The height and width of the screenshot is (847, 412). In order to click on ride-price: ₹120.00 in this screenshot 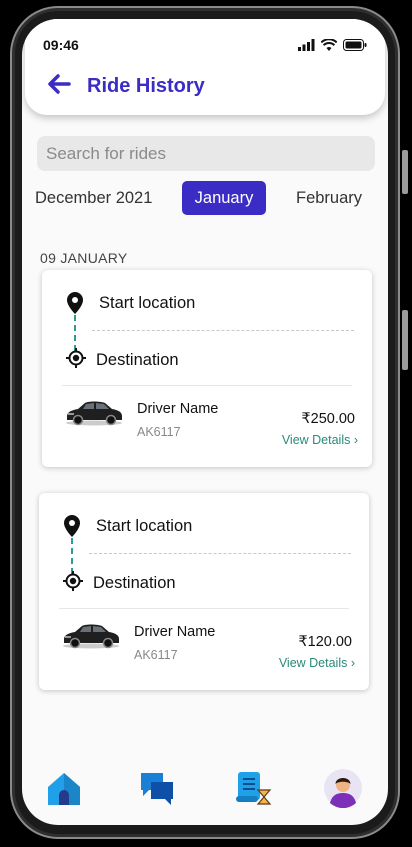, I will do `click(325, 642)`.